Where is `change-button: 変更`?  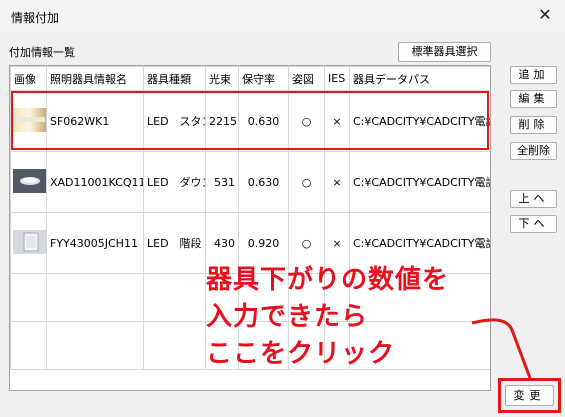 change-button: 変更 is located at coordinates (529, 395).